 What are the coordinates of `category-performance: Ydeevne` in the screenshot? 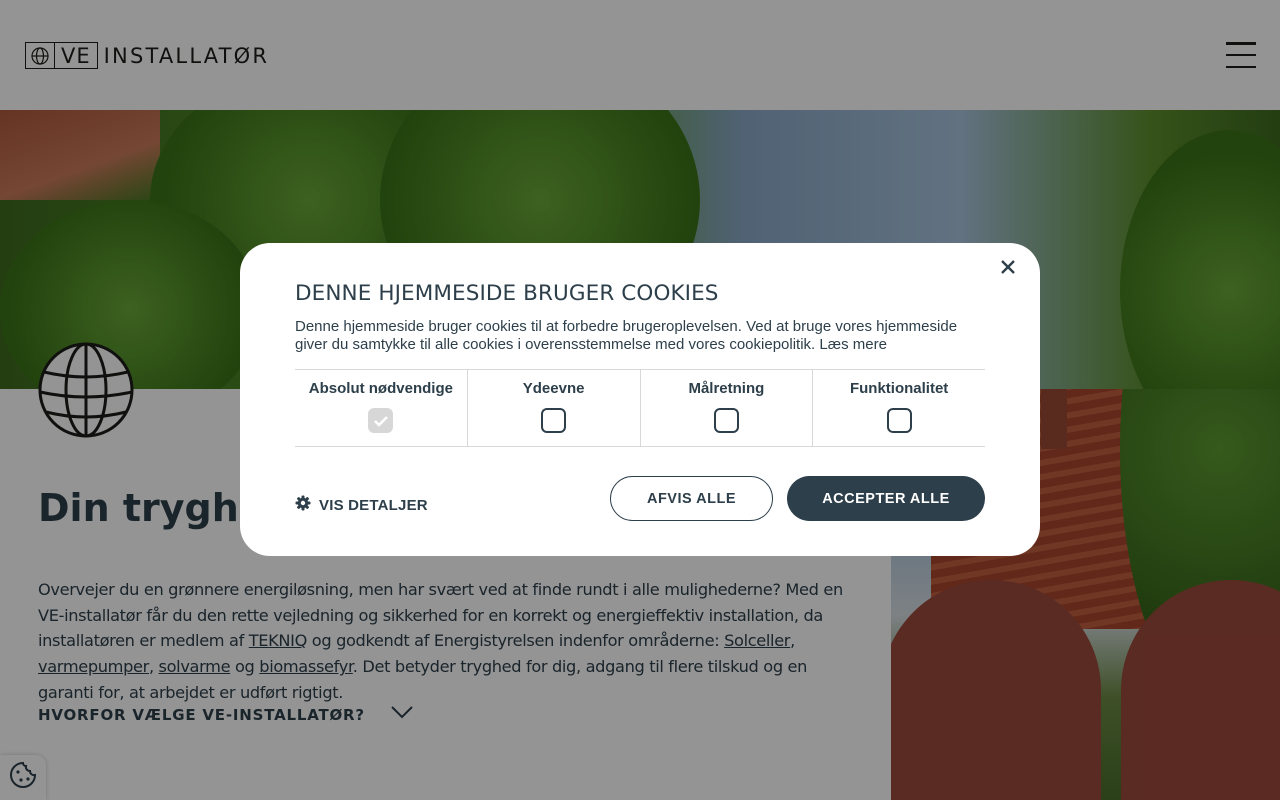 It's located at (553, 408).